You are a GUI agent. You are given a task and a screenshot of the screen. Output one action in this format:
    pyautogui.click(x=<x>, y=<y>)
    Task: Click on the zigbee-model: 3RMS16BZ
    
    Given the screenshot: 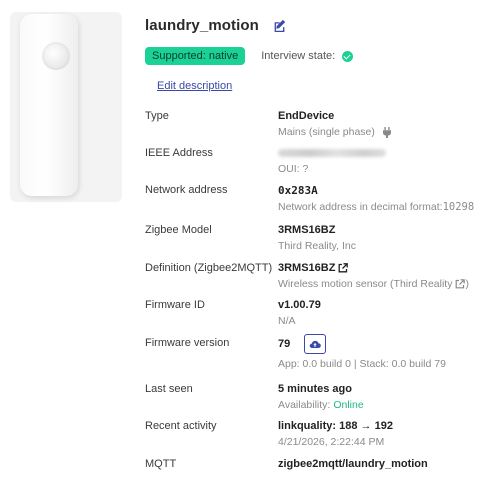 What is the action you would take?
    pyautogui.click(x=307, y=230)
    